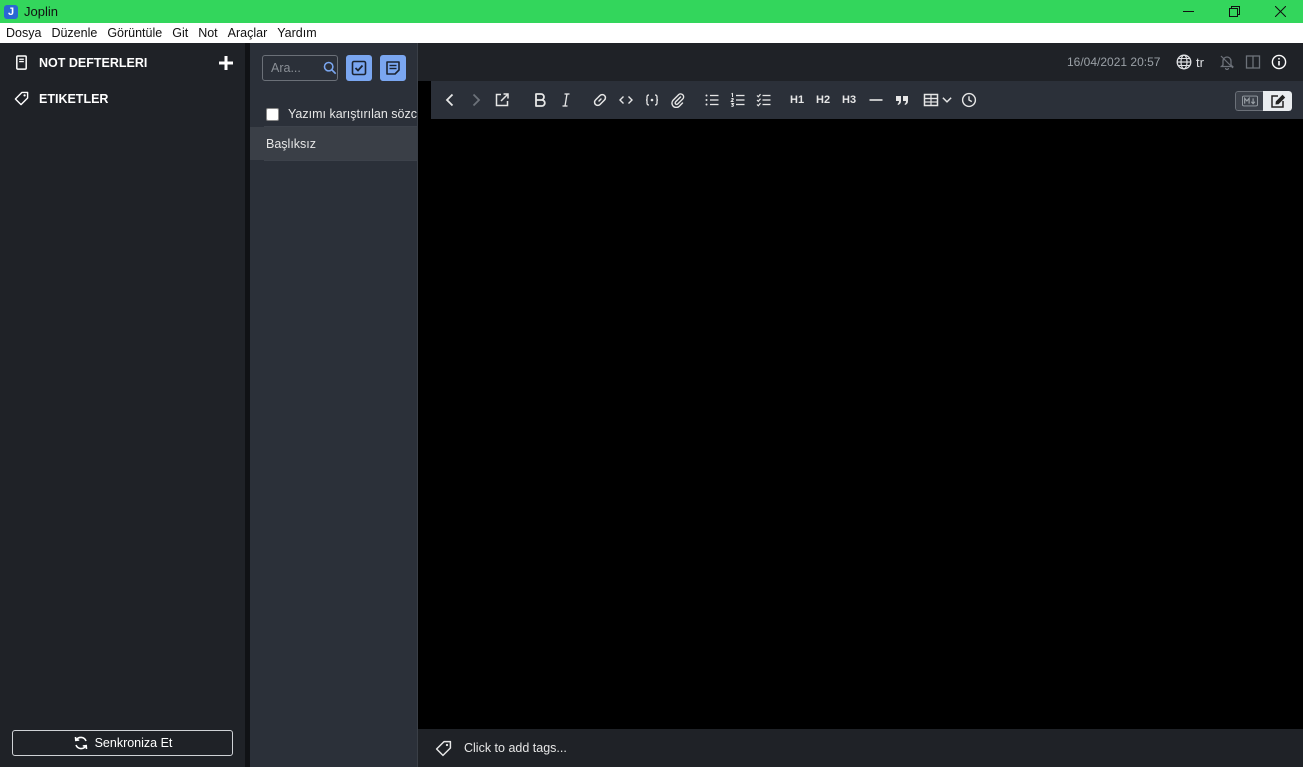  Describe the element at coordinates (133, 743) in the screenshot. I see `sync-label: Senkroniza Et` at that location.